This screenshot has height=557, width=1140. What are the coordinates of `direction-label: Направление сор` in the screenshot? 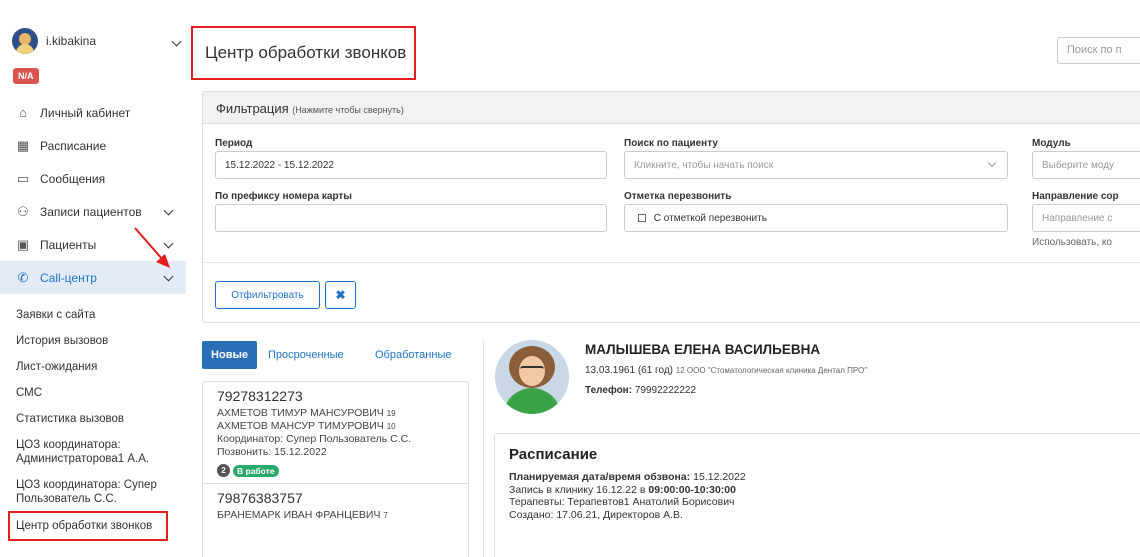 It's located at (1075, 196).